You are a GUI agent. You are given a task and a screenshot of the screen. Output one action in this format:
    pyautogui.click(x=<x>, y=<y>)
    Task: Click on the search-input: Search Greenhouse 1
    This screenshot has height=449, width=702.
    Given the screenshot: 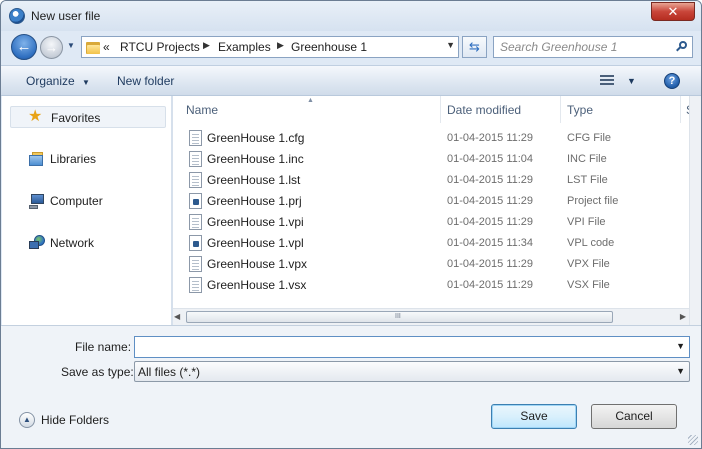 What is the action you would take?
    pyautogui.click(x=593, y=47)
    